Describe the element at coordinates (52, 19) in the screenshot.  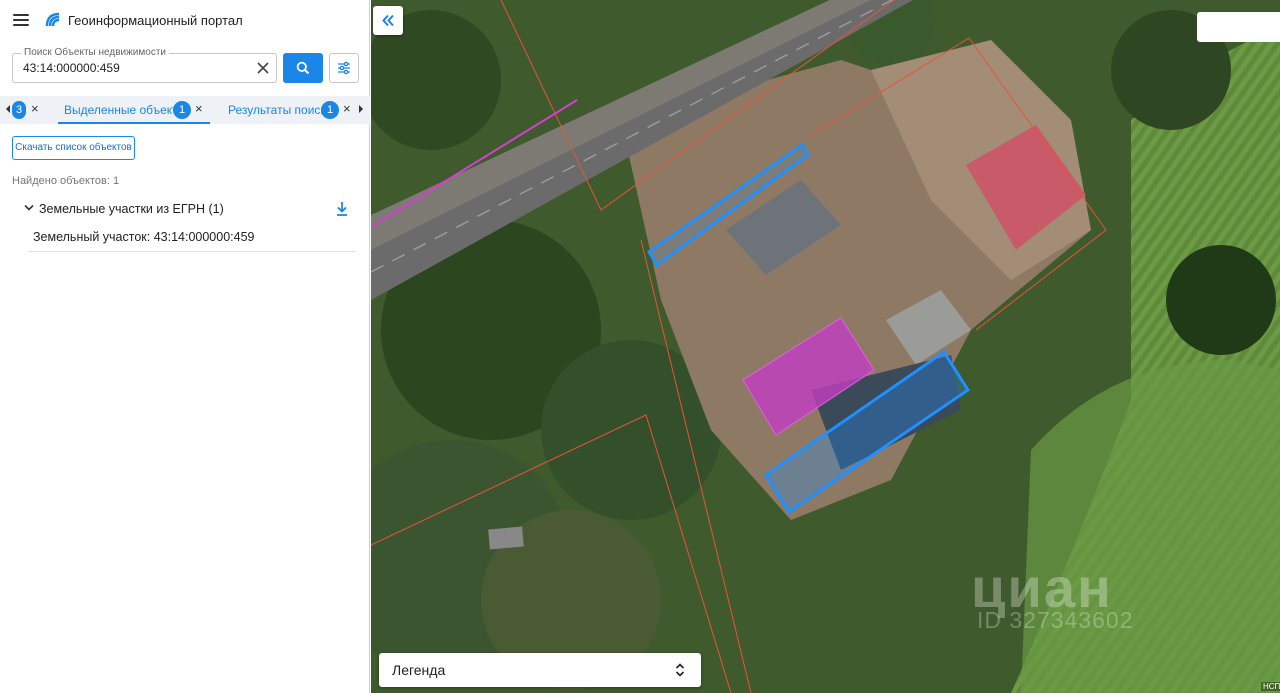
I see `logo-icon` at that location.